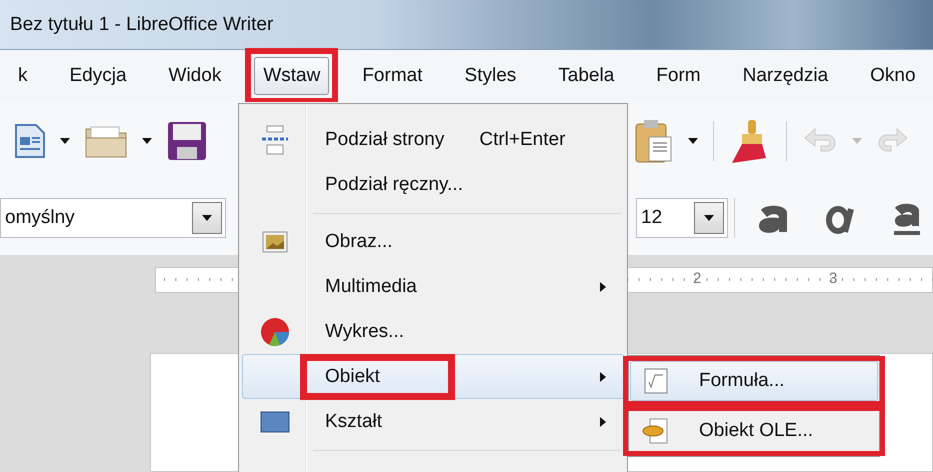  What do you see at coordinates (433, 421) in the screenshot?
I see `menu-option: Kształt` at bounding box center [433, 421].